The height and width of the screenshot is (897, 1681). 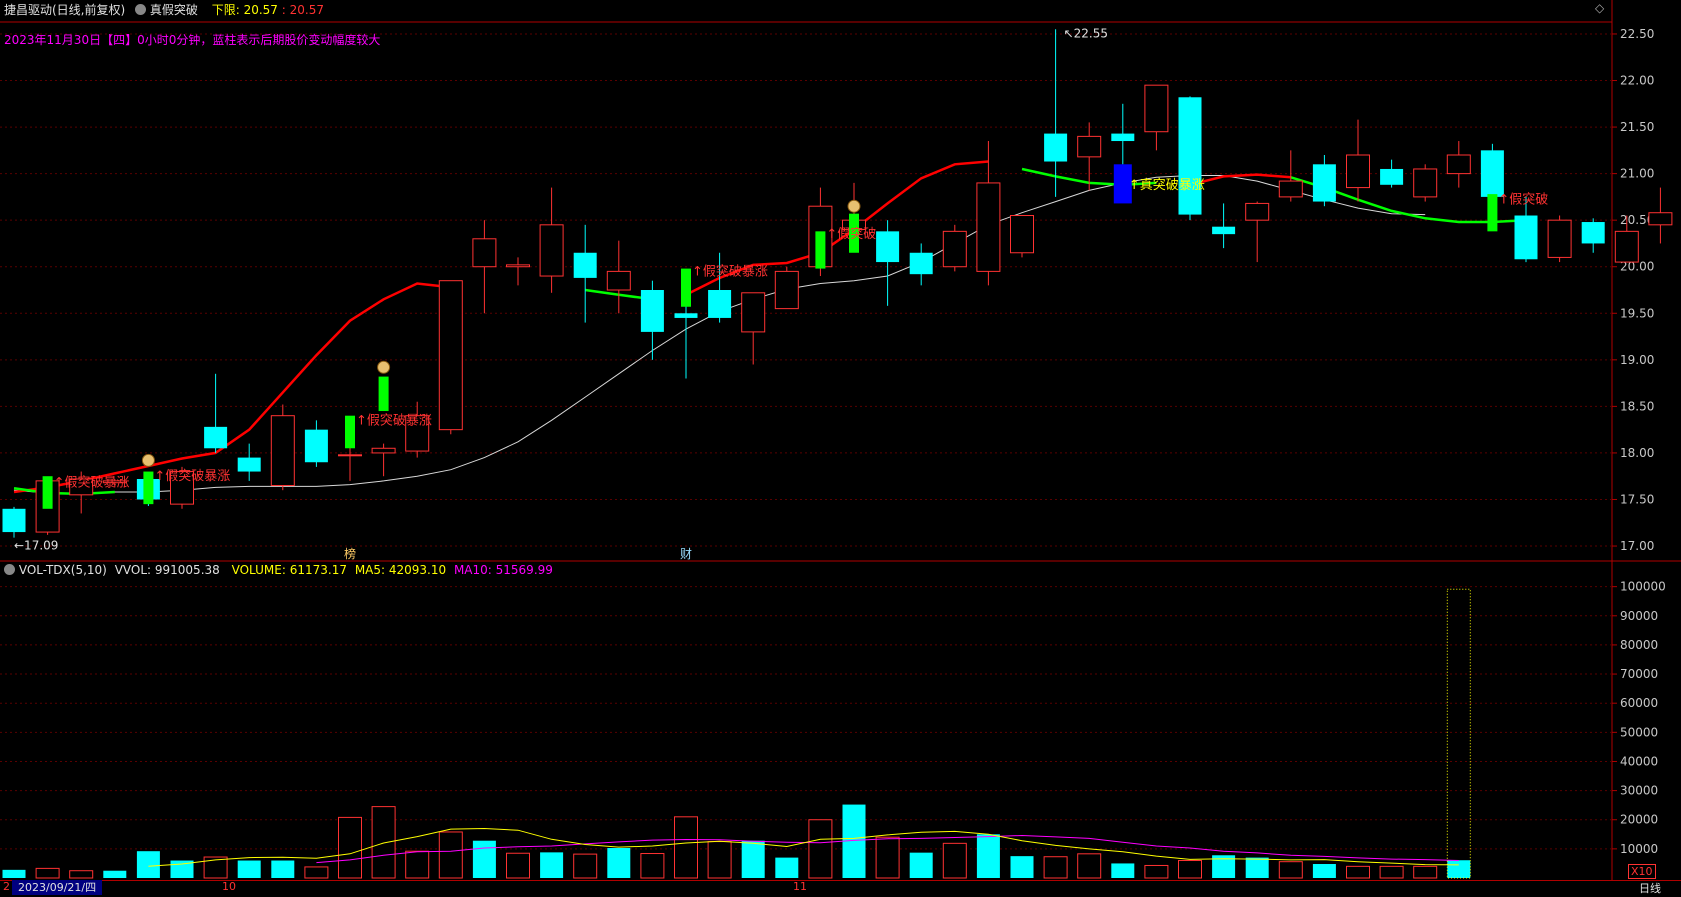 I want to click on month-label-nov: 11, so click(x=800, y=886).